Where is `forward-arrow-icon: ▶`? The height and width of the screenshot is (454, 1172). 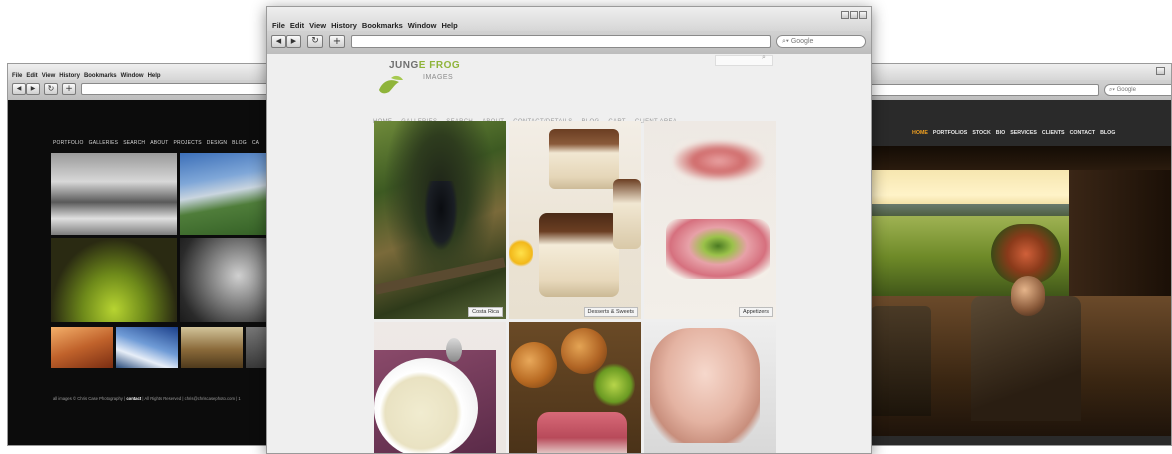
forward-arrow-icon: ▶ is located at coordinates (293, 41).